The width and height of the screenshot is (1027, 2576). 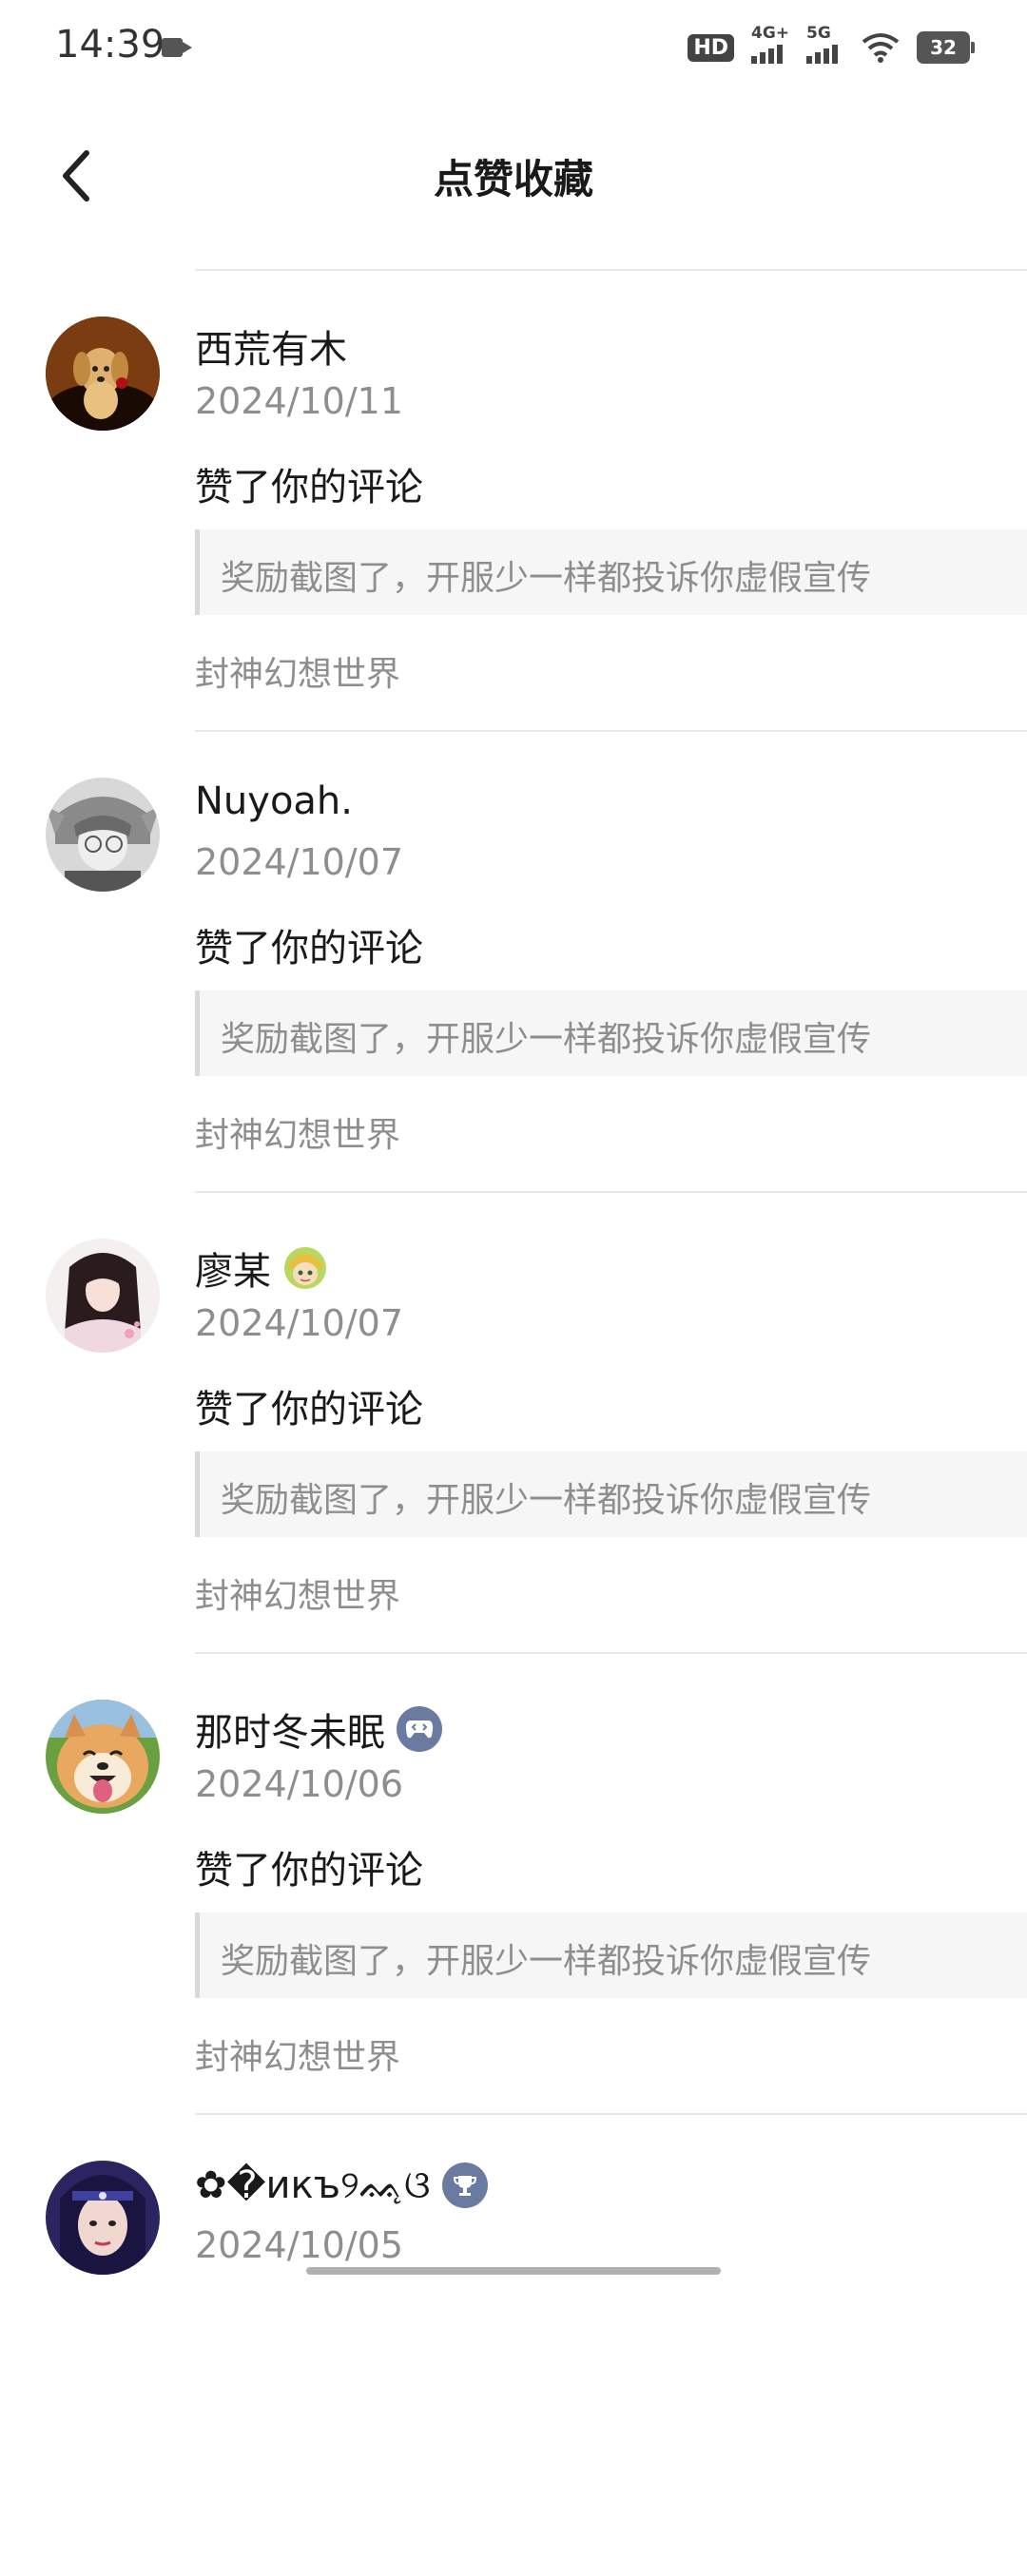 I want to click on hd-voice-icon: HD, so click(x=711, y=47).